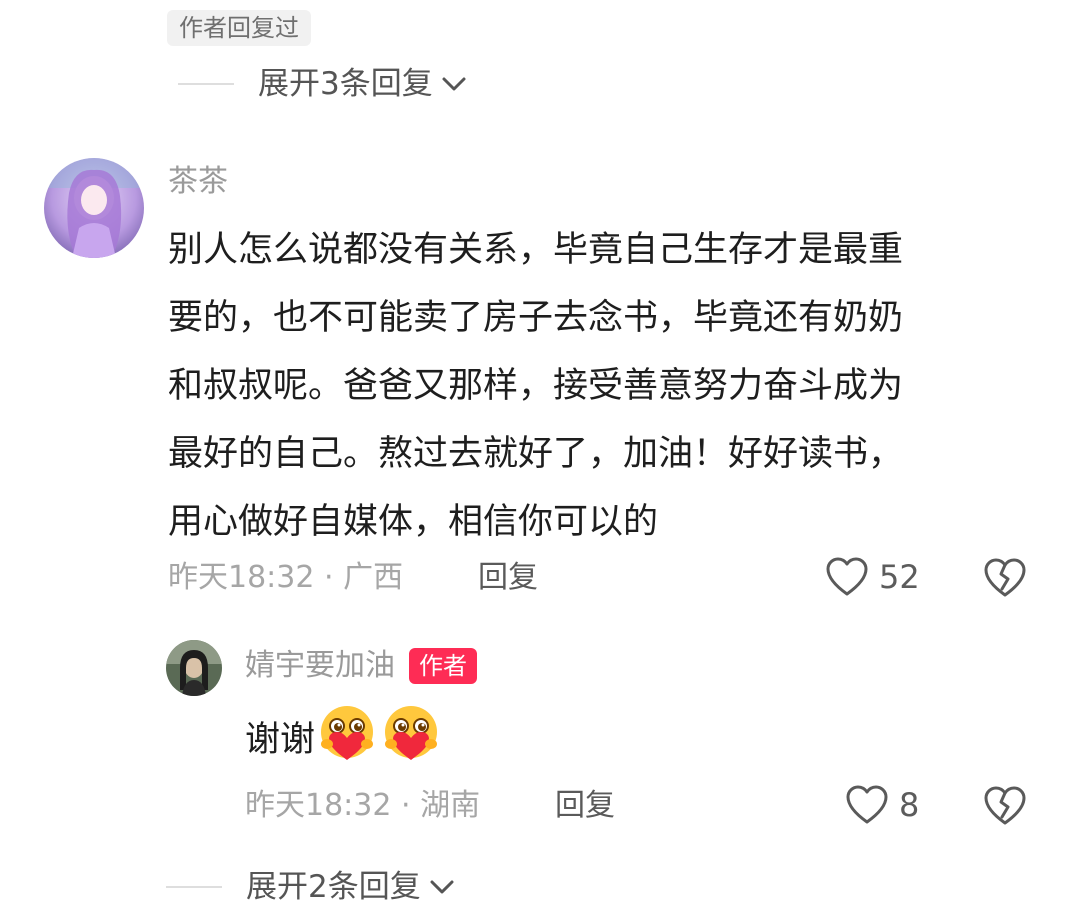 The image size is (1079, 924). I want to click on expand-replies-label: 展开3条回复, so click(345, 84).